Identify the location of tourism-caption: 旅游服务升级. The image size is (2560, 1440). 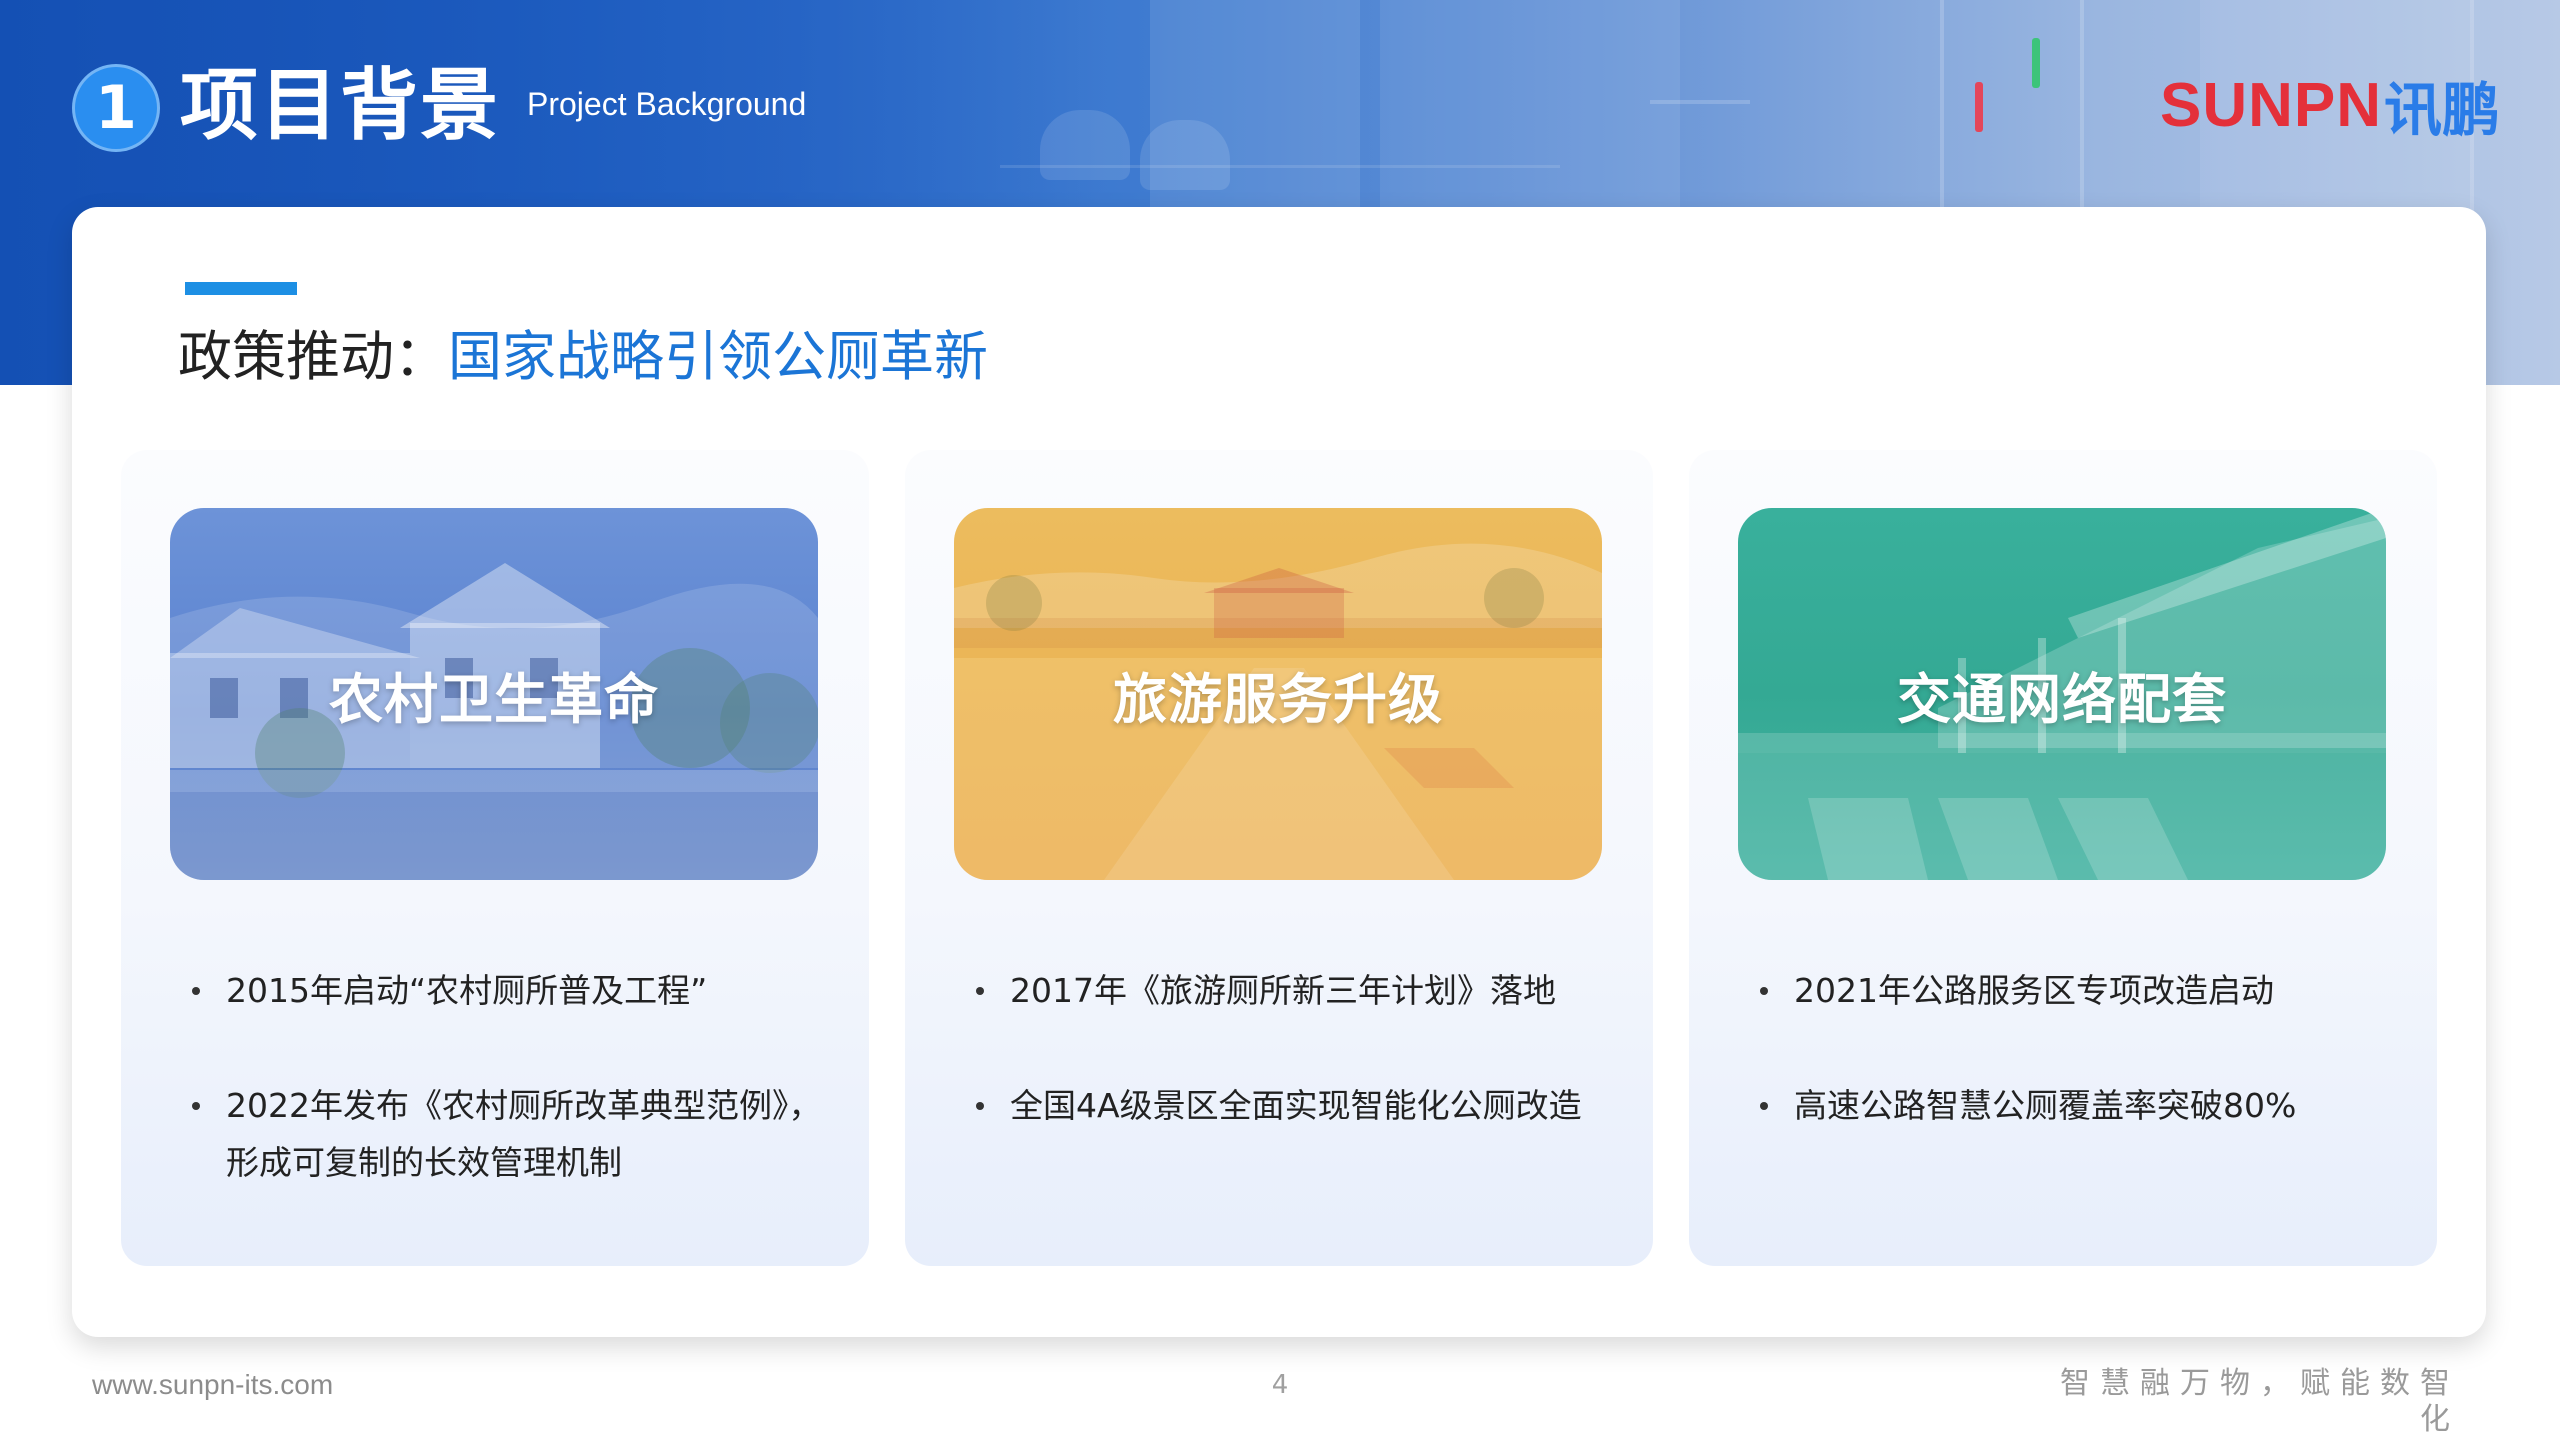
(1278, 699).